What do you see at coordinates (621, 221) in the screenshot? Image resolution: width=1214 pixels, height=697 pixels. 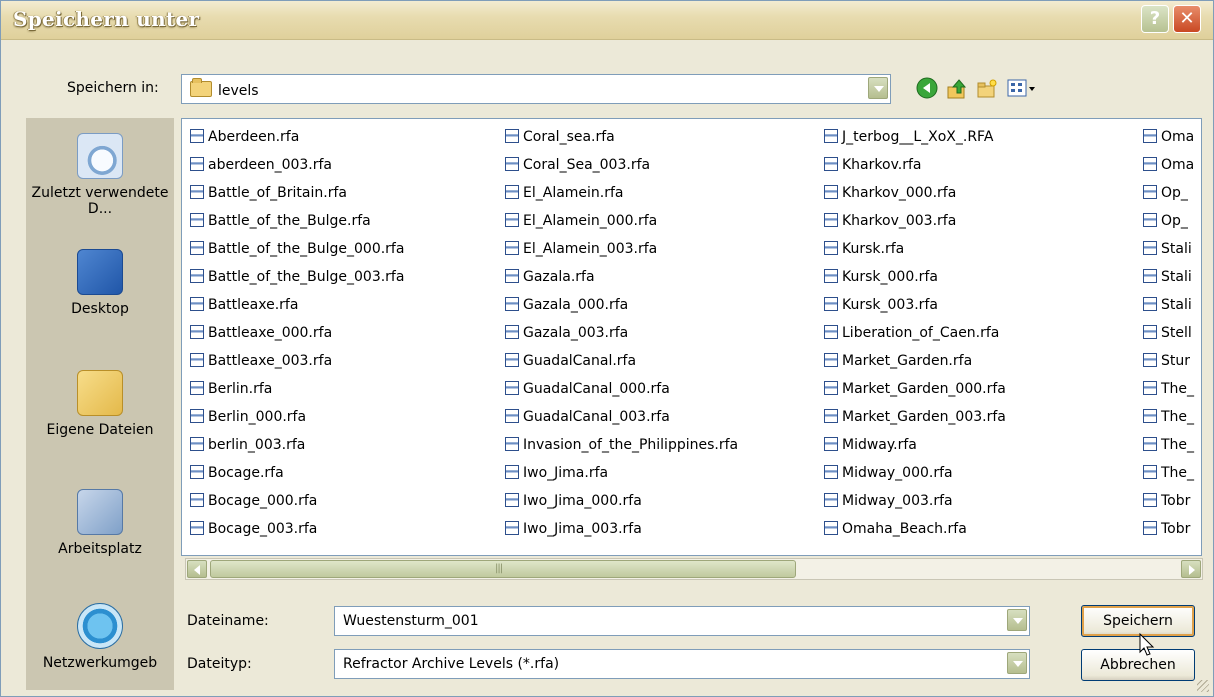 I see `file-item: El_Alamein_000.rfa` at bounding box center [621, 221].